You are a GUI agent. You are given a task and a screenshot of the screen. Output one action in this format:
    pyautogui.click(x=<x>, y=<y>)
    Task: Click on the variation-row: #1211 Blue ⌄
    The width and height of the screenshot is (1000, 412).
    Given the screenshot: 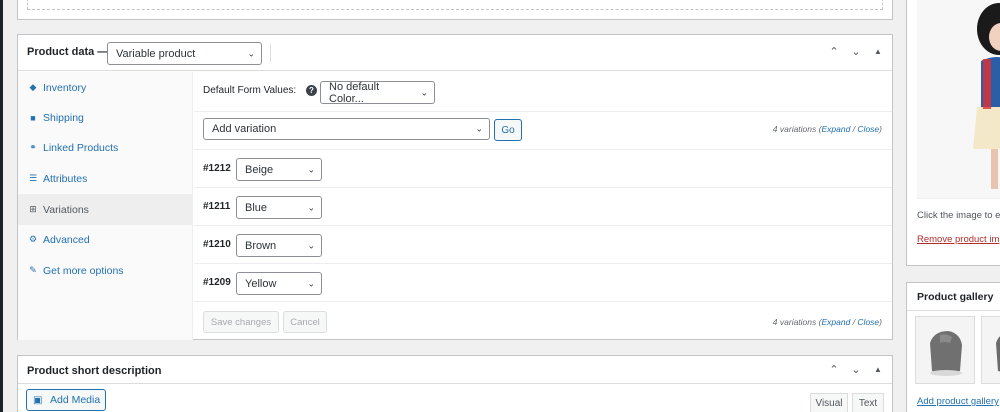 What is the action you would take?
    pyautogui.click(x=543, y=207)
    